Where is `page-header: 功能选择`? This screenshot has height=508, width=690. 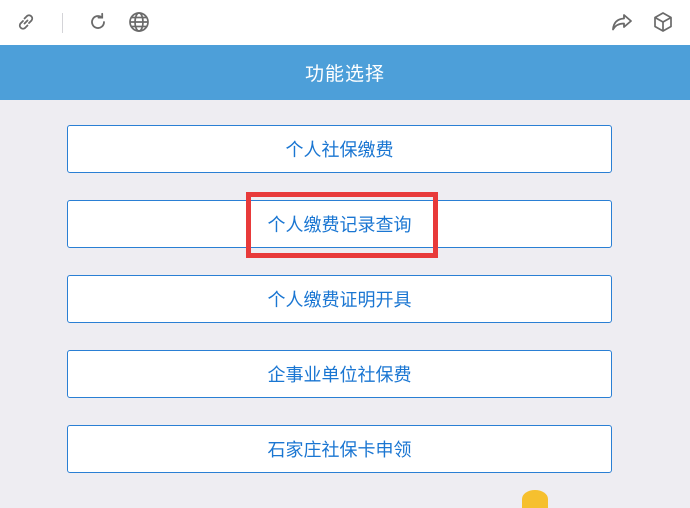
page-header: 功能选择 is located at coordinates (345, 72).